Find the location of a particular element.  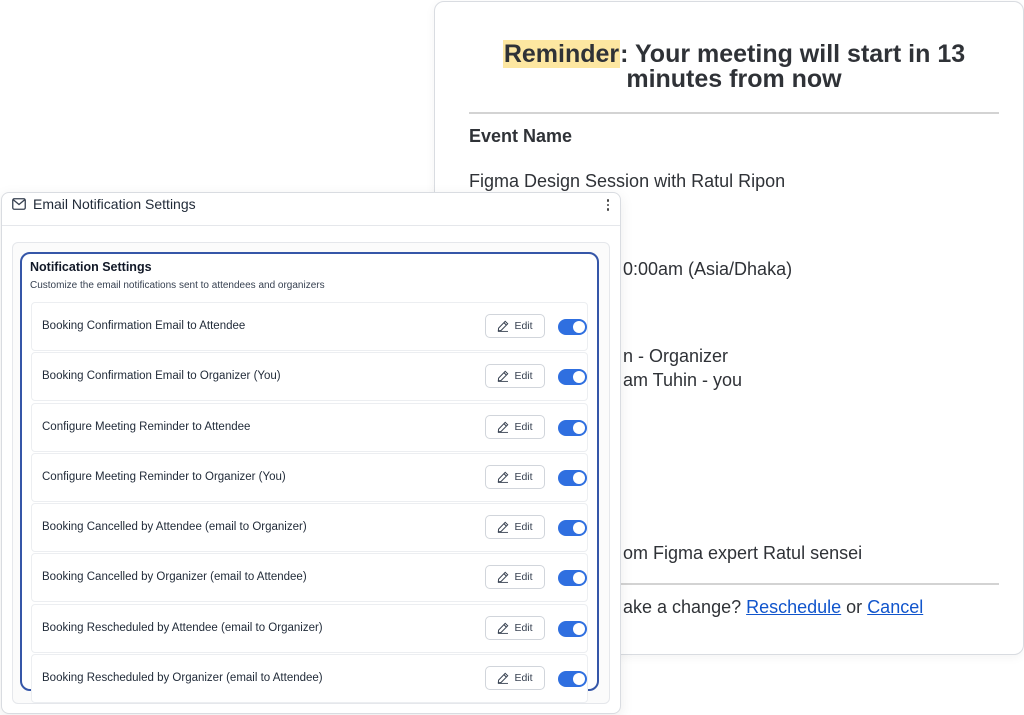

change-prefix: ake a change? is located at coordinates (685, 607).